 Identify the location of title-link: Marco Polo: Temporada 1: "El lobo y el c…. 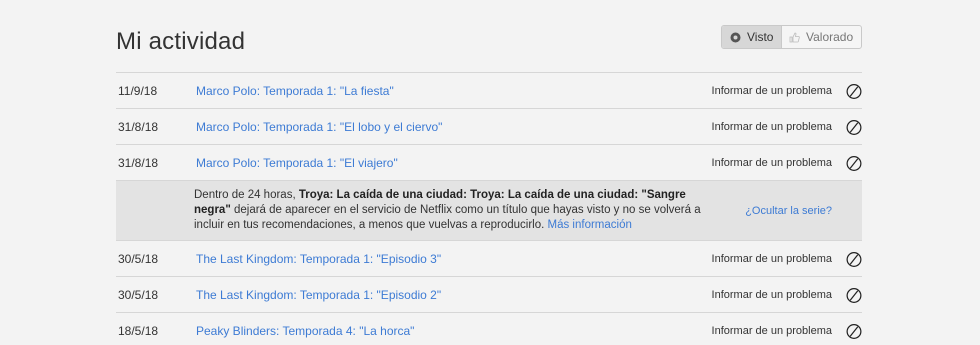
(454, 127).